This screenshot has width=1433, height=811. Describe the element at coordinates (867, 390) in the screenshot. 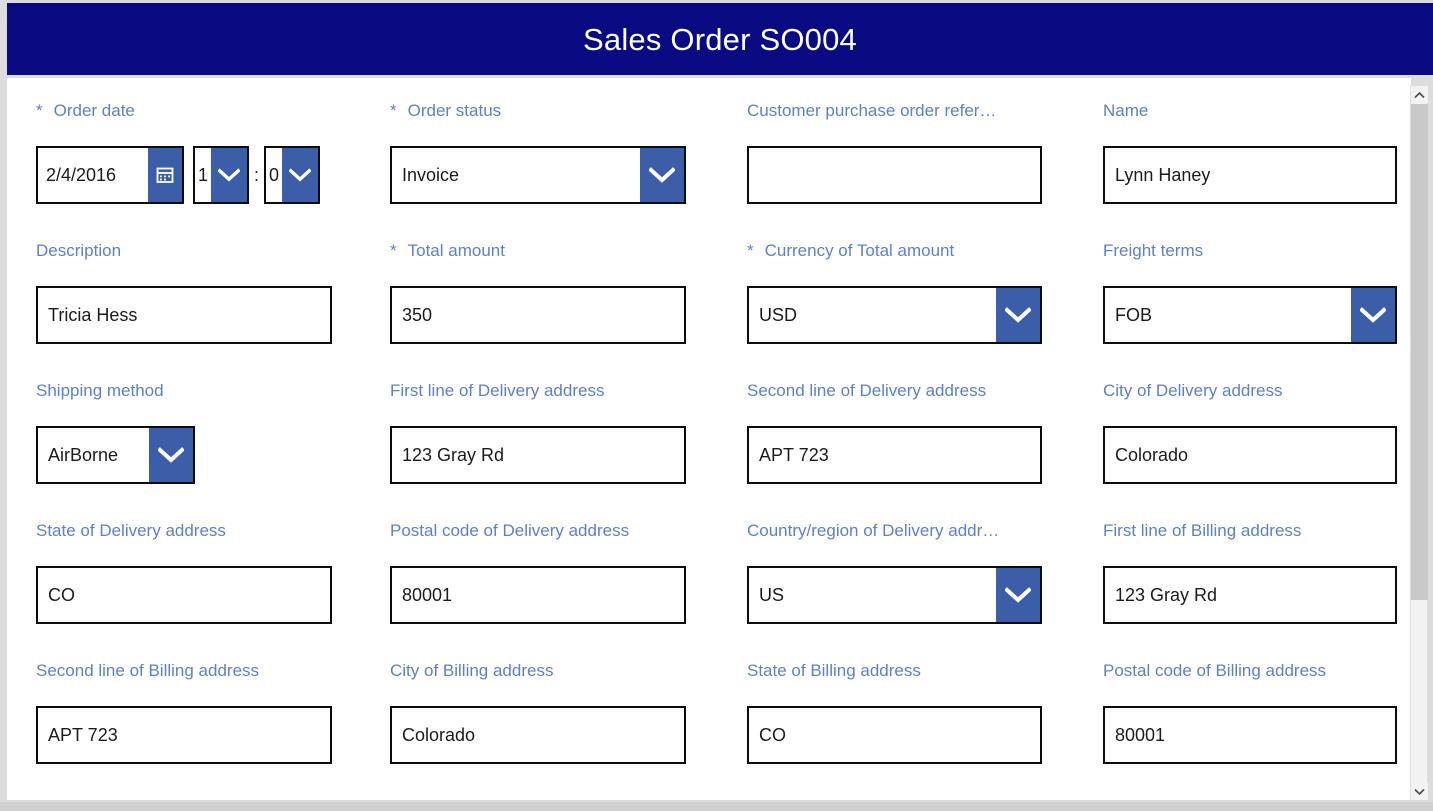

I see `label-text: Second line of Delivery address` at that location.